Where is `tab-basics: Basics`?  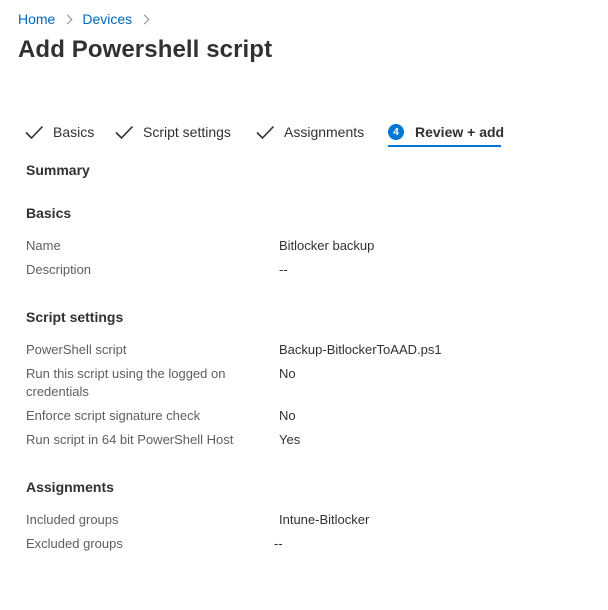
tab-basics: Basics is located at coordinates (59, 132).